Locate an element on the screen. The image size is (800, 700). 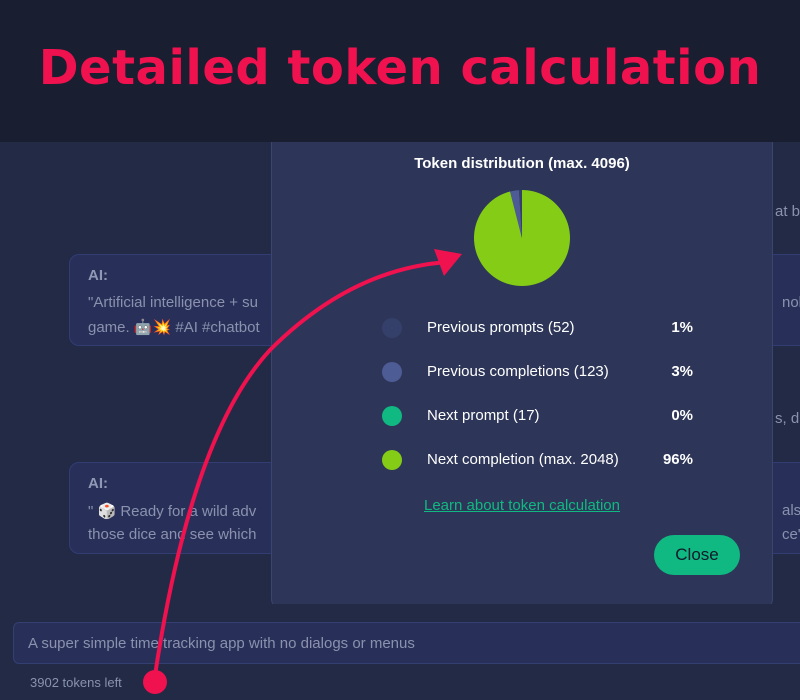
message-text: als a is located at coordinates (791, 510).